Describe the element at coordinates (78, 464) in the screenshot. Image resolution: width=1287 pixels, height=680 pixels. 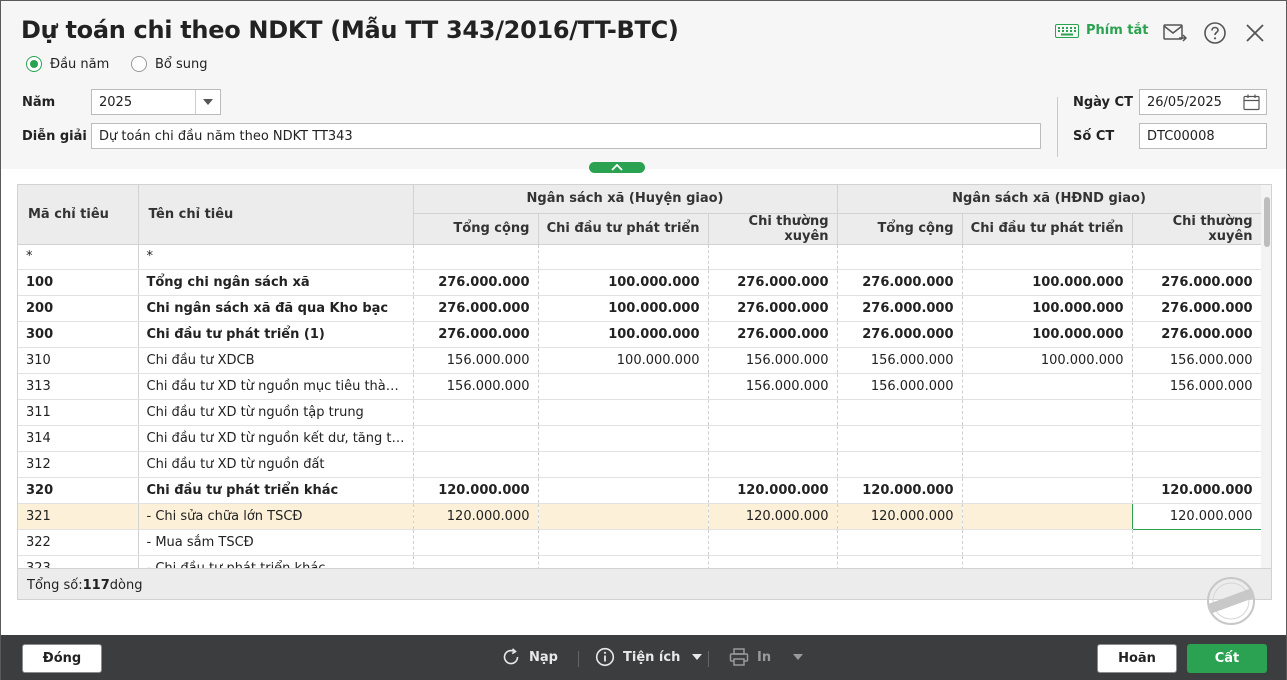
I see `row-code-cell: 312` at that location.